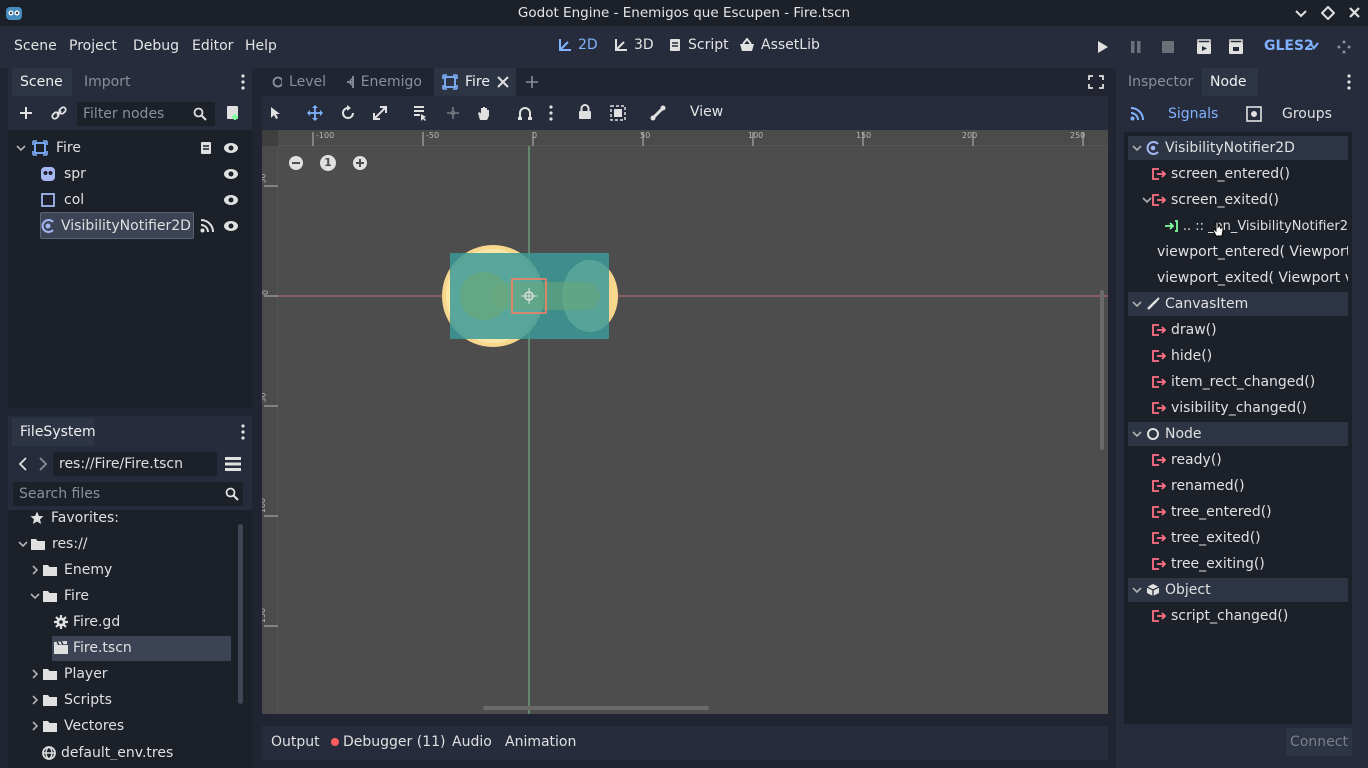 This screenshot has width=1368, height=768. I want to click on signal-script-changed: script_changed(), so click(1238, 616).